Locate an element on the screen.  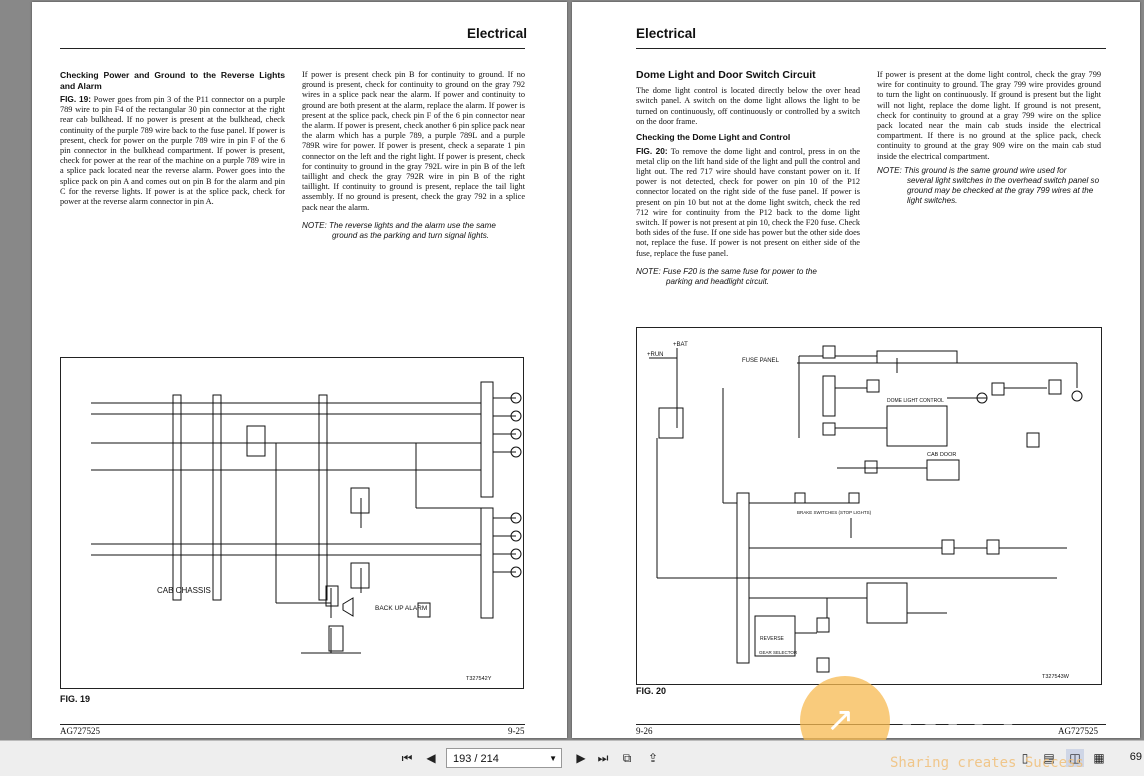
watermark-arrow-icon: ↗ is located at coordinates (840, 720).